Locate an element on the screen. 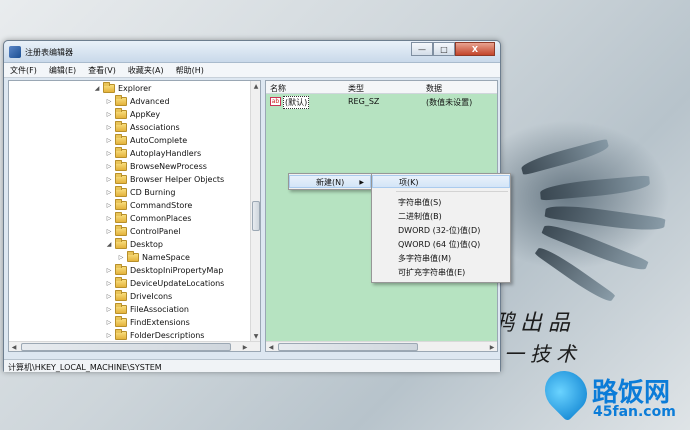 This screenshot has width=690, height=430. column-header-type: 类型 is located at coordinates (356, 88).